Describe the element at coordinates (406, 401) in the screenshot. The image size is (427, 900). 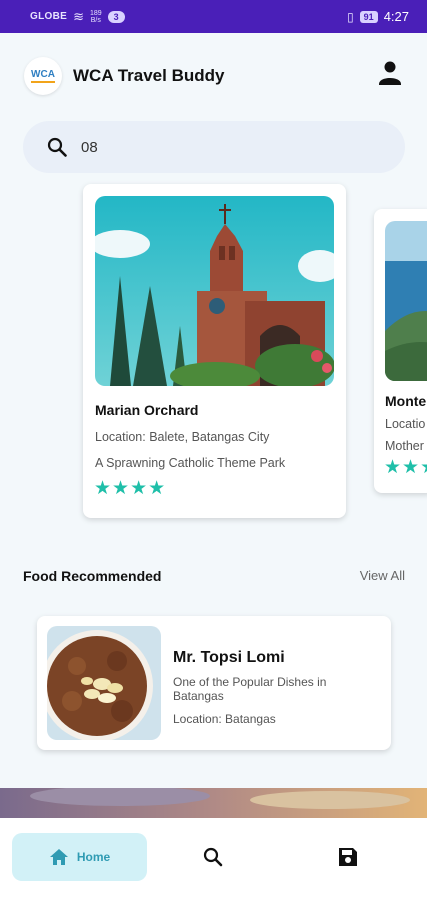
I see `place-name: Monte` at that location.